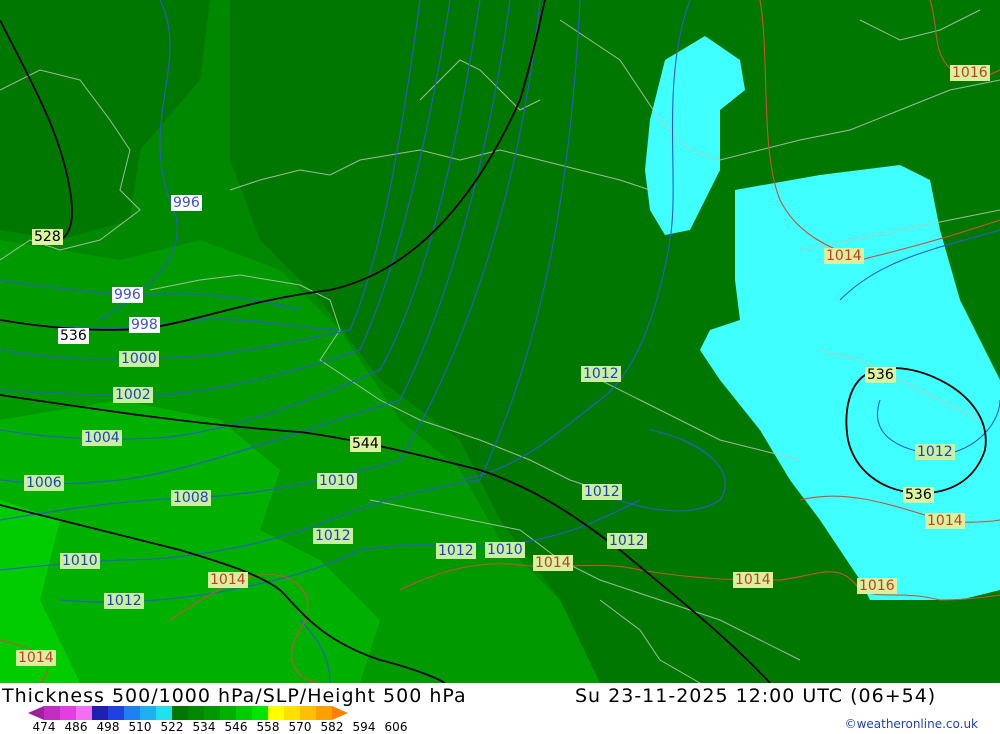 The width and height of the screenshot is (1000, 734). What do you see at coordinates (47, 237) in the screenshot?
I see `height-label: 528` at bounding box center [47, 237].